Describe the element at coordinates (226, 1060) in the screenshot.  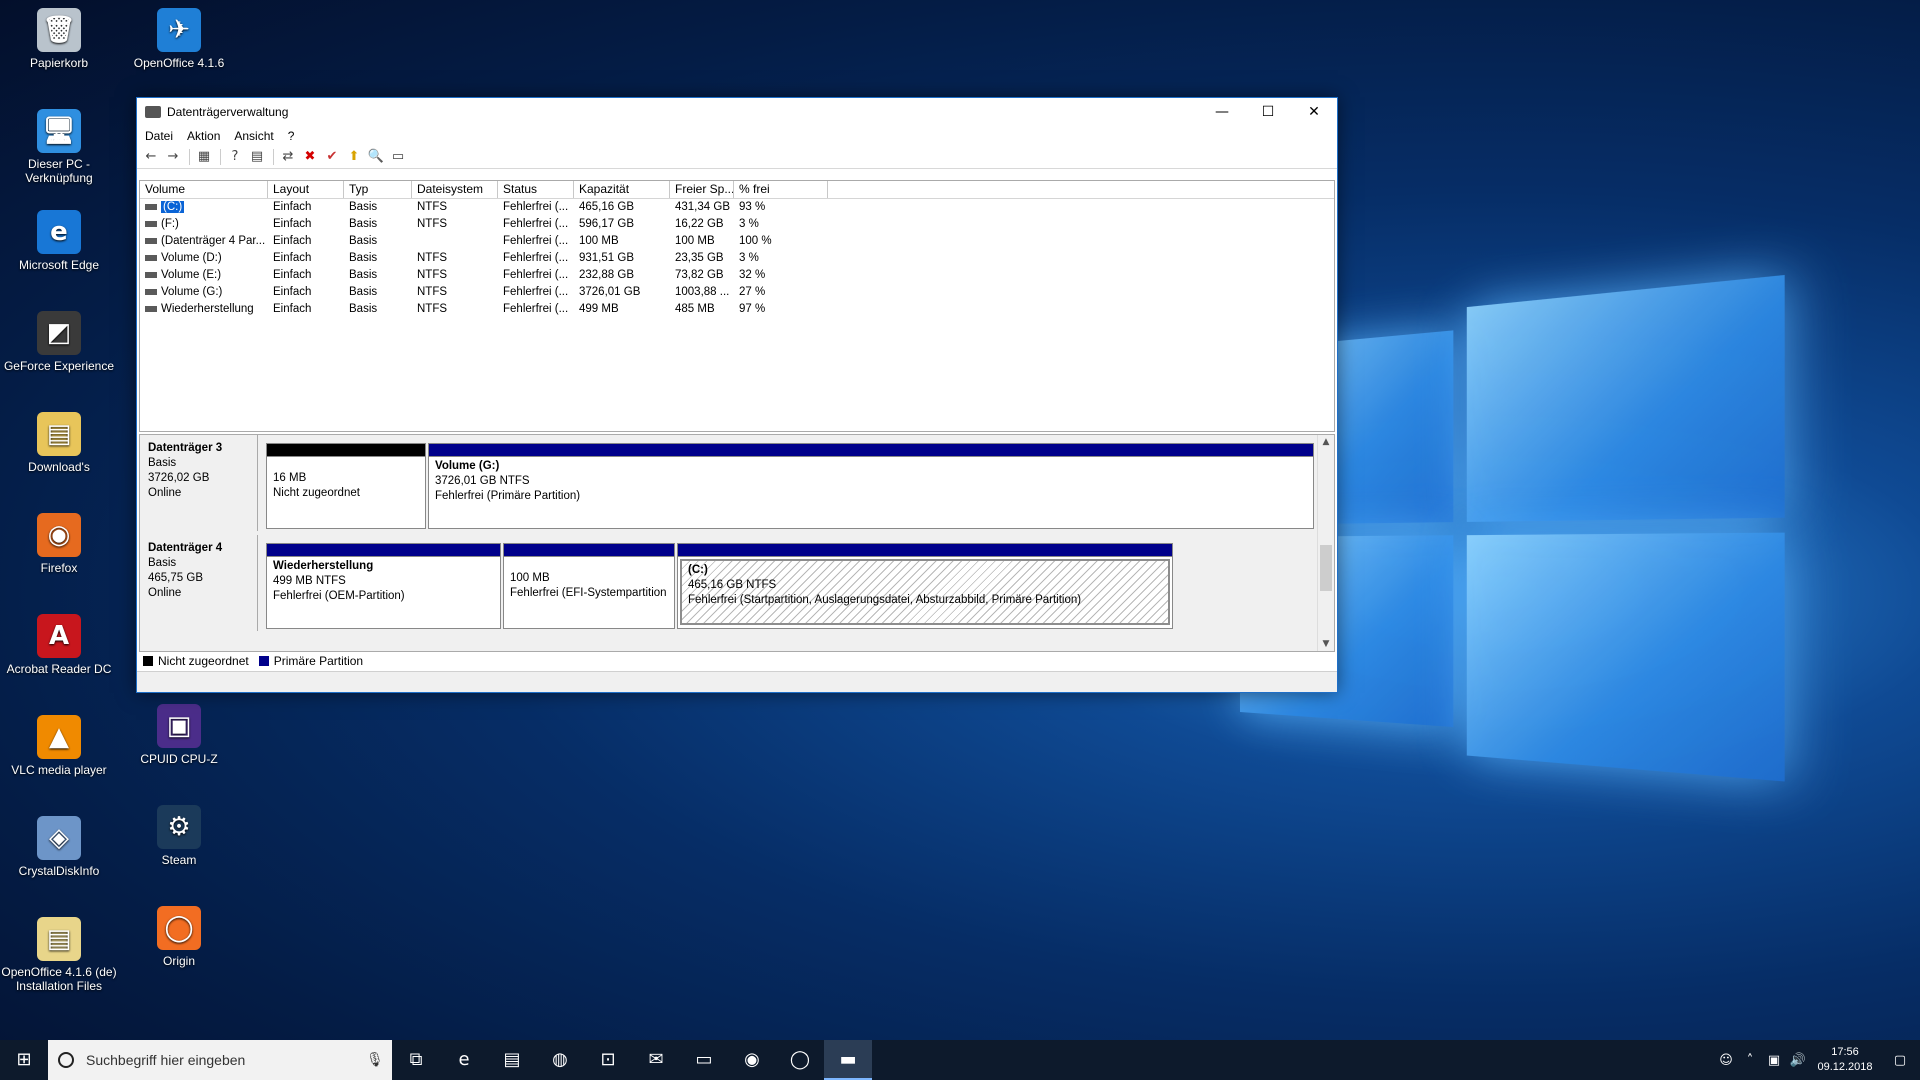
I see `search-input: Suchbegriff hier eingeben` at that location.